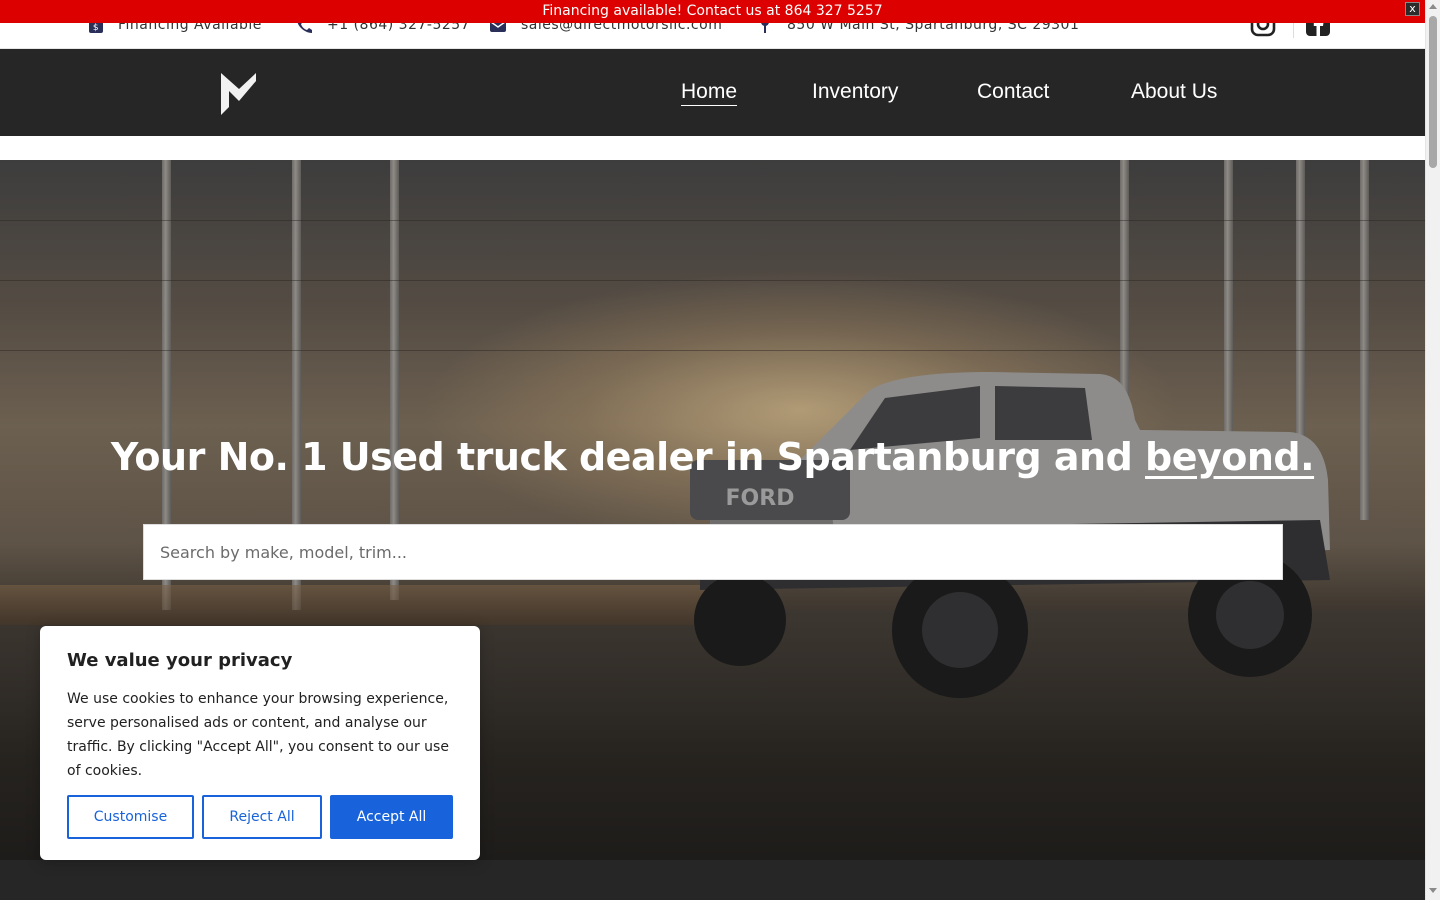  I want to click on nav-about-us: About Us, so click(1174, 92).